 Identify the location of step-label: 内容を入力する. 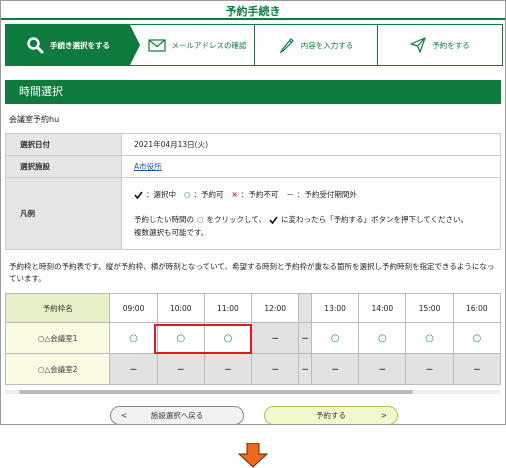
(327, 45).